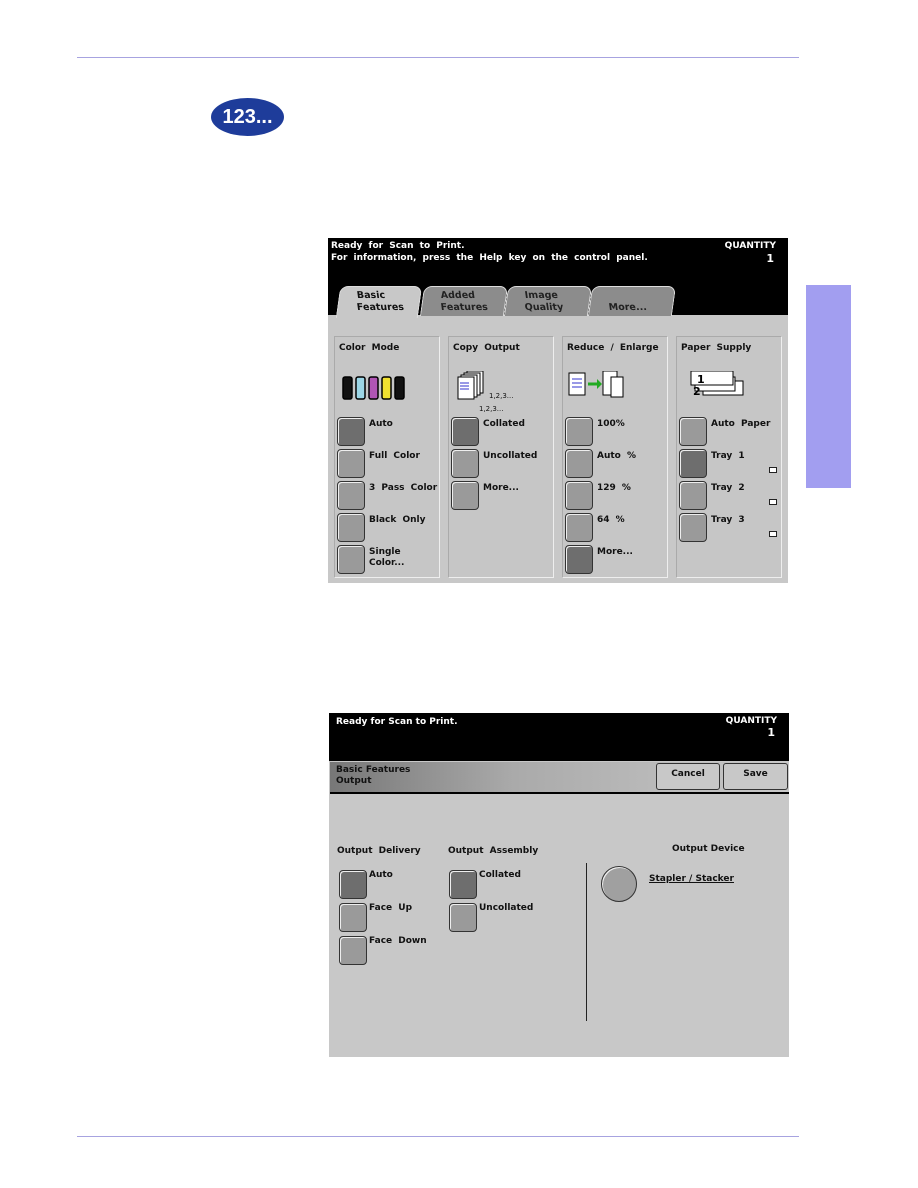  Describe the element at coordinates (716, 348) in the screenshot. I see `panel-title: Paper Supply` at that location.